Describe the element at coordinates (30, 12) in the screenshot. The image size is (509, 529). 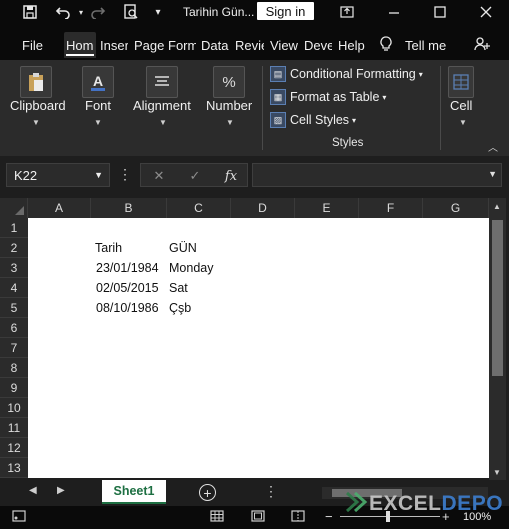
I see `save-icon` at that location.